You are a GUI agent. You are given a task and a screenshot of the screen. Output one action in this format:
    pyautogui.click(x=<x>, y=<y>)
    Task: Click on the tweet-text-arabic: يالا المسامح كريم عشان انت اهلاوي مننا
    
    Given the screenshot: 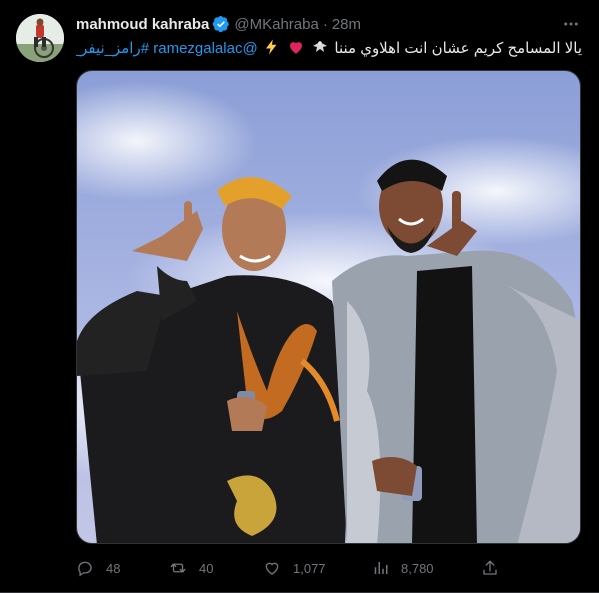 What is the action you would take?
    pyautogui.click(x=458, y=48)
    